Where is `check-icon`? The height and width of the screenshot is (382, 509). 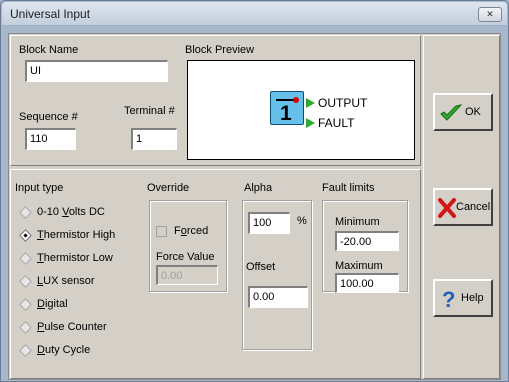 check-icon is located at coordinates (451, 112).